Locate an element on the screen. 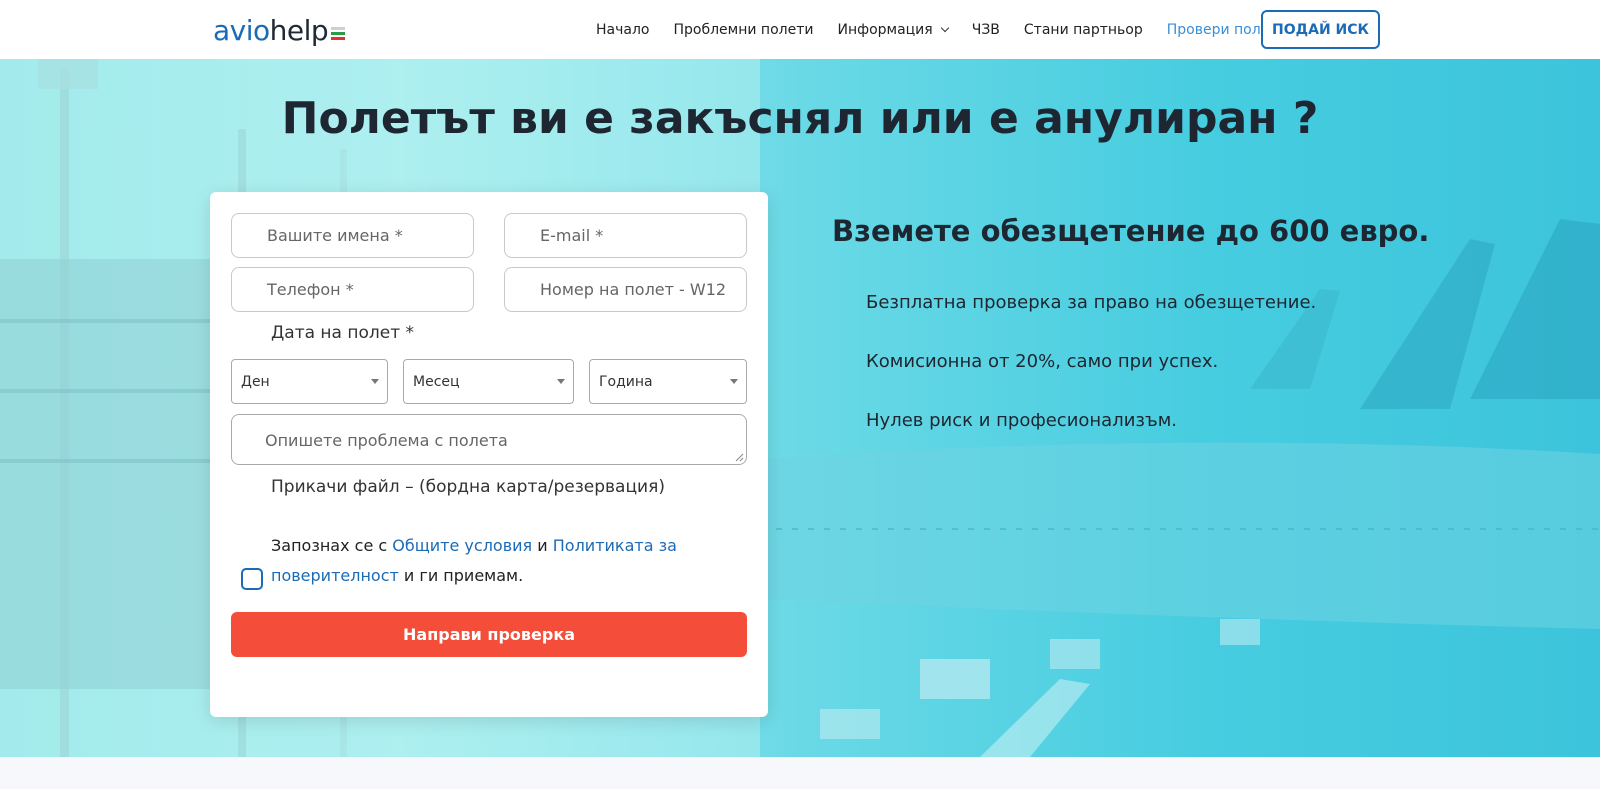 This screenshot has width=1600, height=789. terms-checkbox is located at coordinates (252, 579).